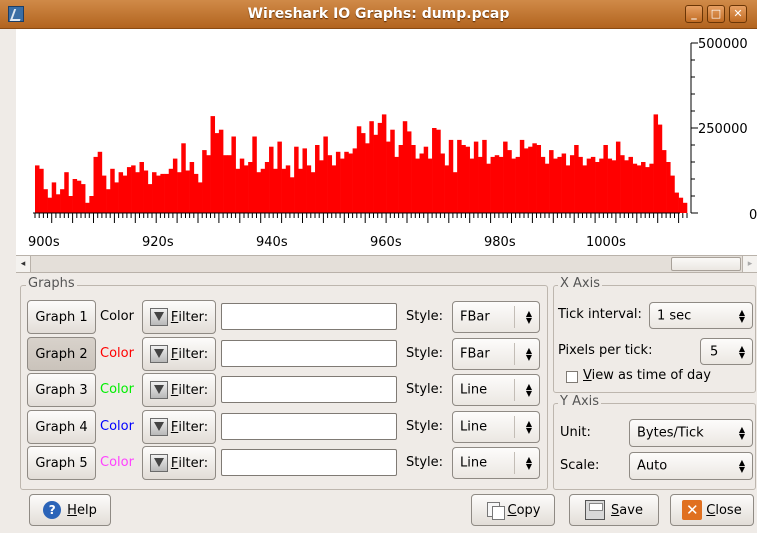  What do you see at coordinates (726, 351) in the screenshot?
I see `pixels-per-tick-select: 5 ▲ ▼` at bounding box center [726, 351].